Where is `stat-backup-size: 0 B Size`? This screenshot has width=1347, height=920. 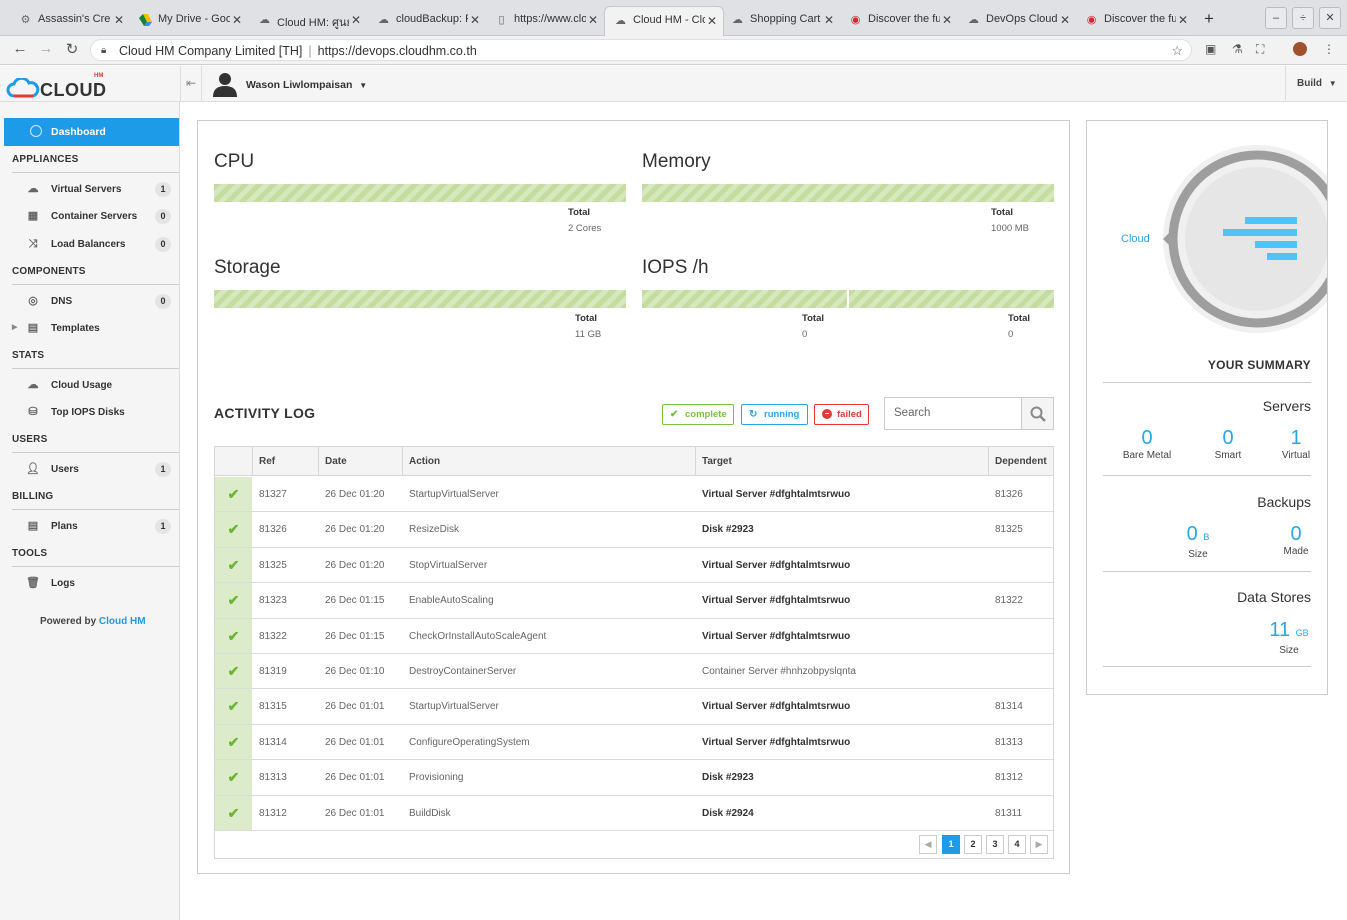 stat-backup-size: 0 B Size is located at coordinates (1198, 542).